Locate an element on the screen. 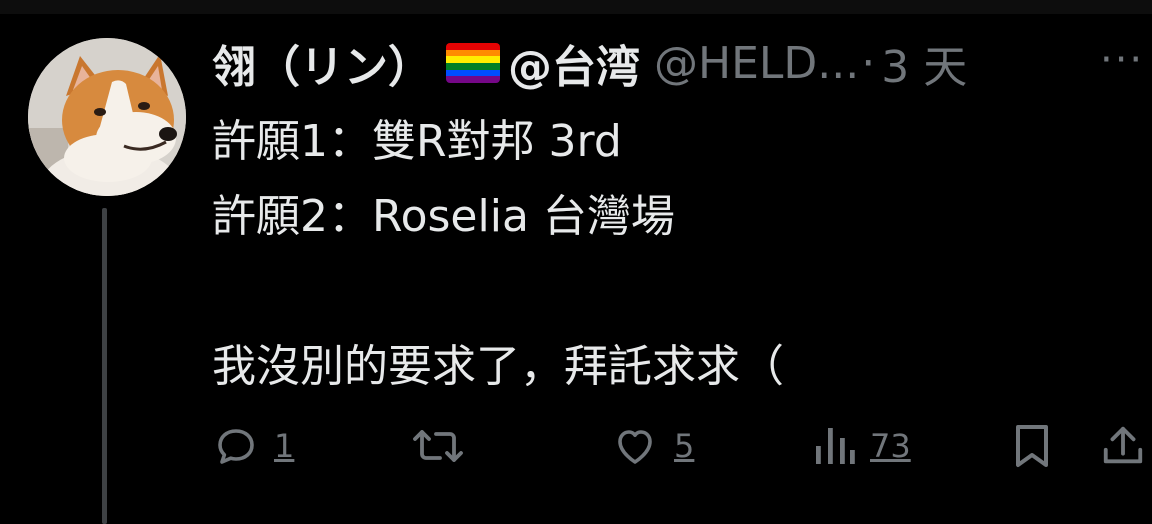 The image size is (1152, 524). tweet-line: 我沒別的要求了，拜託求求（ is located at coordinates (498, 366).